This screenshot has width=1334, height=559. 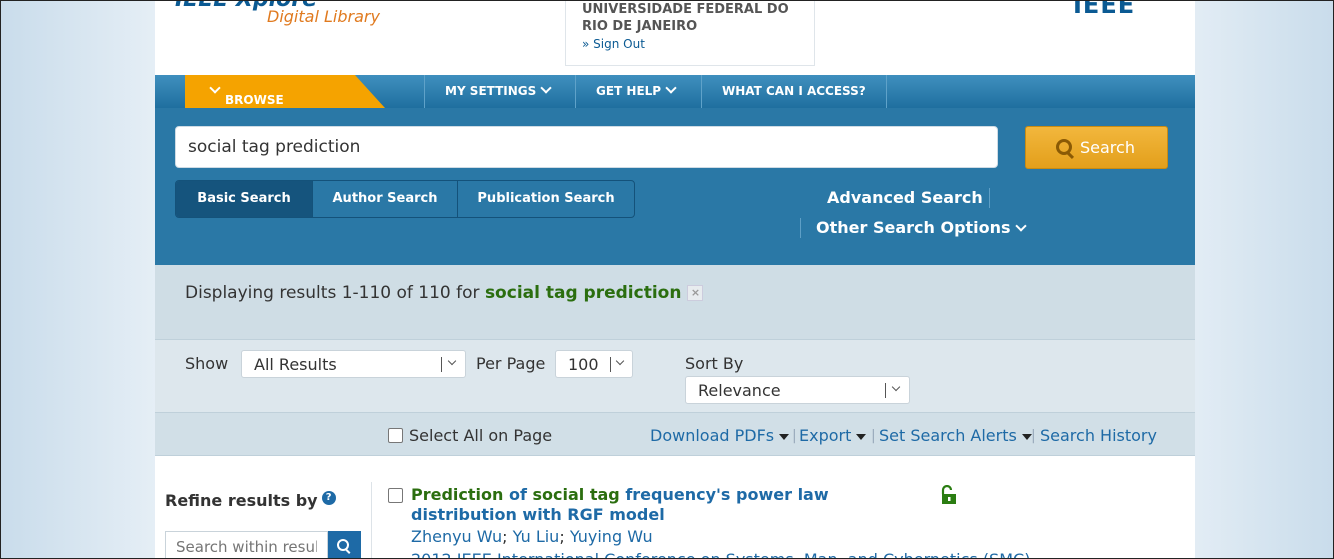 What do you see at coordinates (905, 197) in the screenshot?
I see `advanced-search-link: Advanced Search` at bounding box center [905, 197].